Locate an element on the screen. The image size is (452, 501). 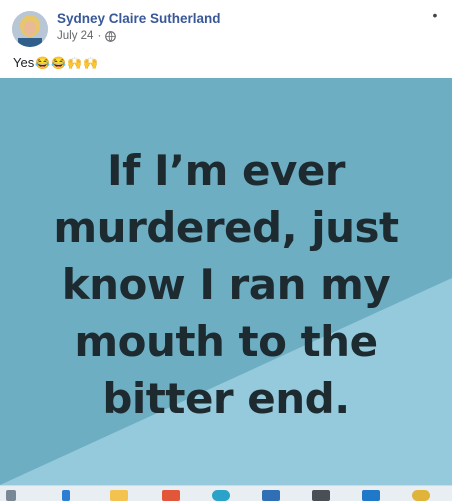
quote-line: mouth to the is located at coordinates (226, 341).